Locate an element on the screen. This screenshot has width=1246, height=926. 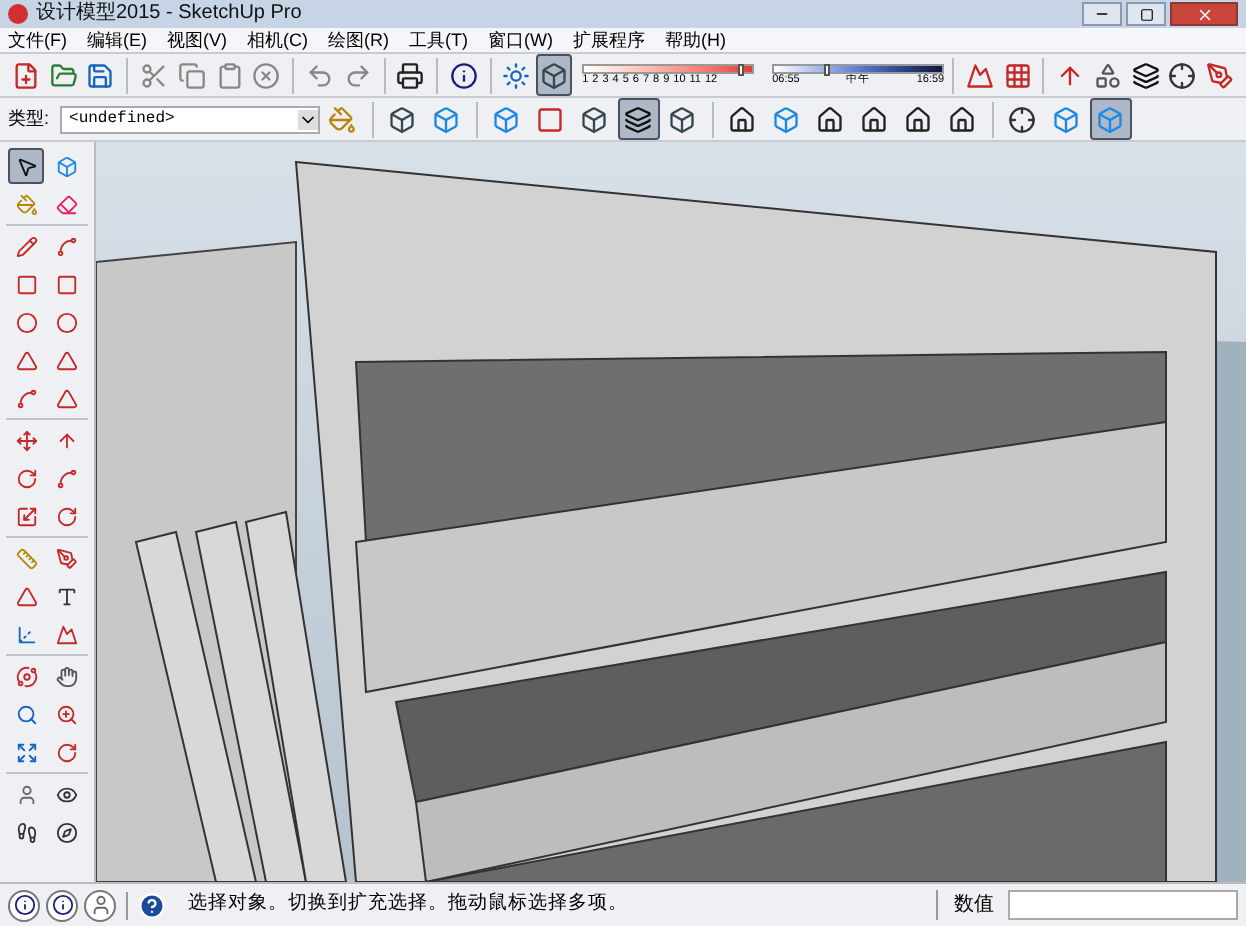
close-button is located at coordinates (1204, 14).